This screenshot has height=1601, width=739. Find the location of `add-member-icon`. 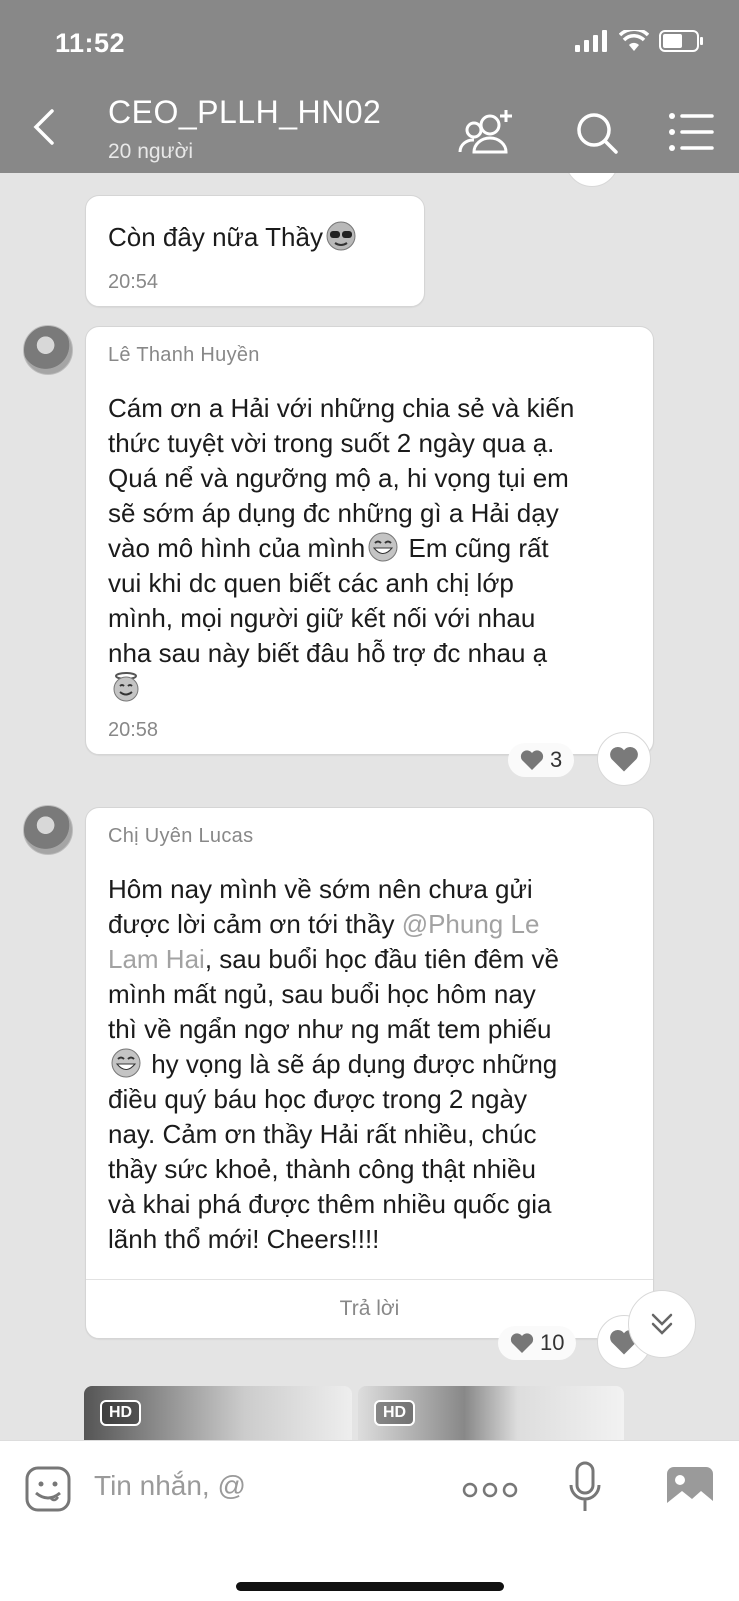

add-member-icon is located at coordinates (485, 133).